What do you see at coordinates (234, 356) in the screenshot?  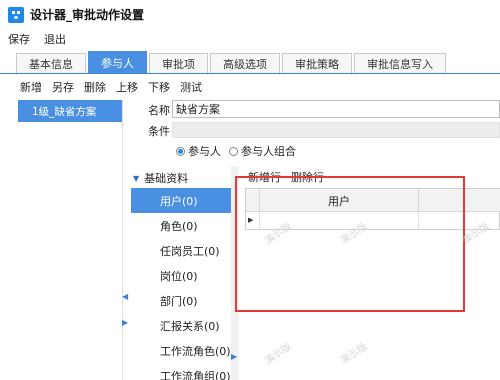 I see `splitter-expand-icon: ▶` at bounding box center [234, 356].